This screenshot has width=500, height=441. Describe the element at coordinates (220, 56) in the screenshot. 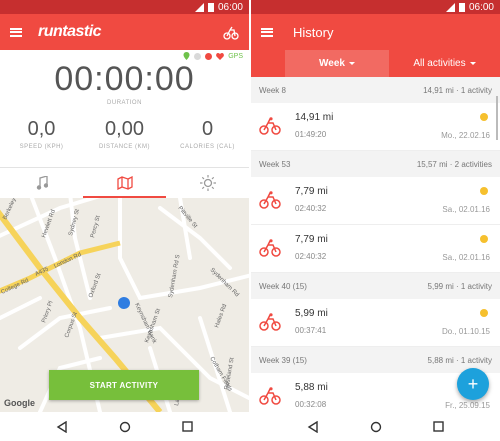

I see `heart-icon` at that location.